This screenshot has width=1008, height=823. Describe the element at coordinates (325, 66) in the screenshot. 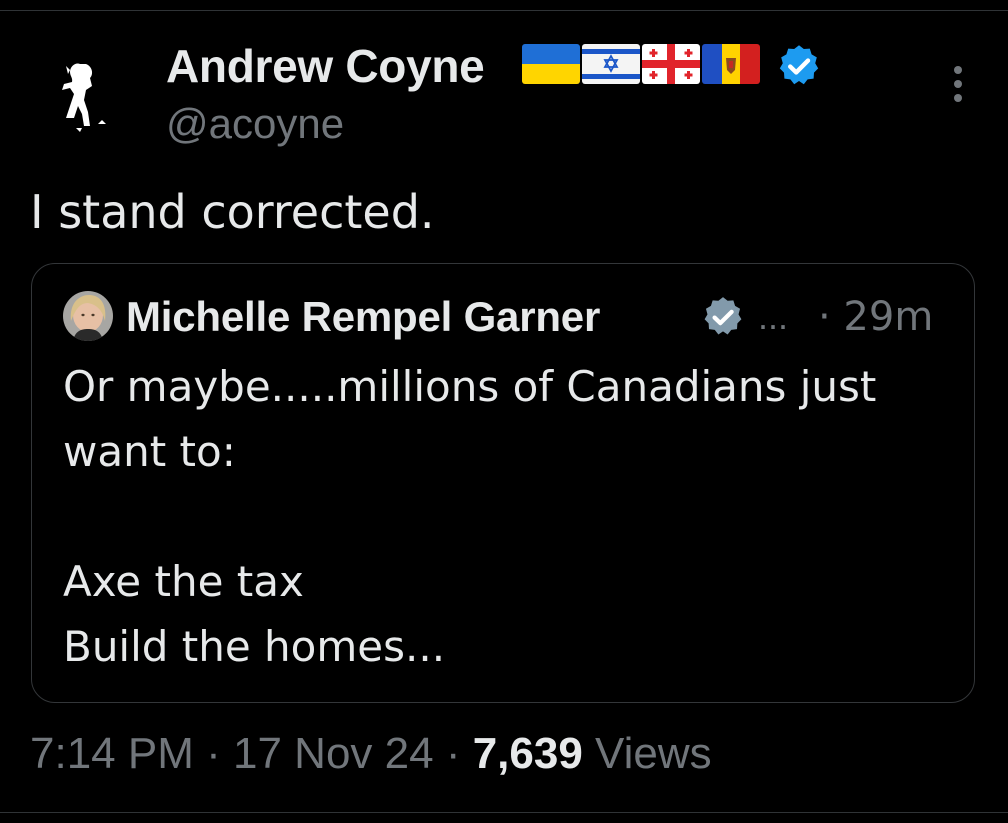

I see `author-name: Andrew Coyne` at that location.